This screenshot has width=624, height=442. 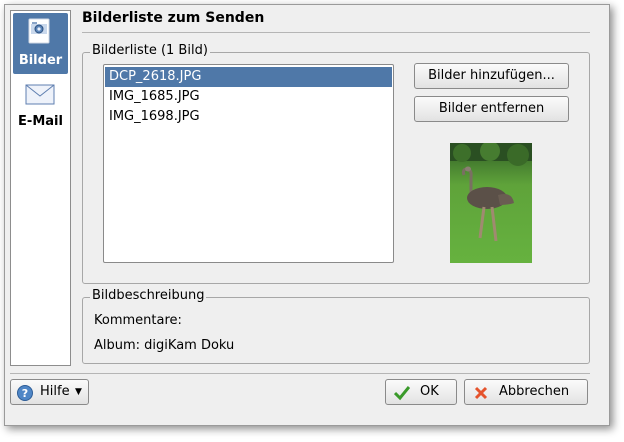 I want to click on sidebar-item-label: E-Mail, so click(x=40, y=121).